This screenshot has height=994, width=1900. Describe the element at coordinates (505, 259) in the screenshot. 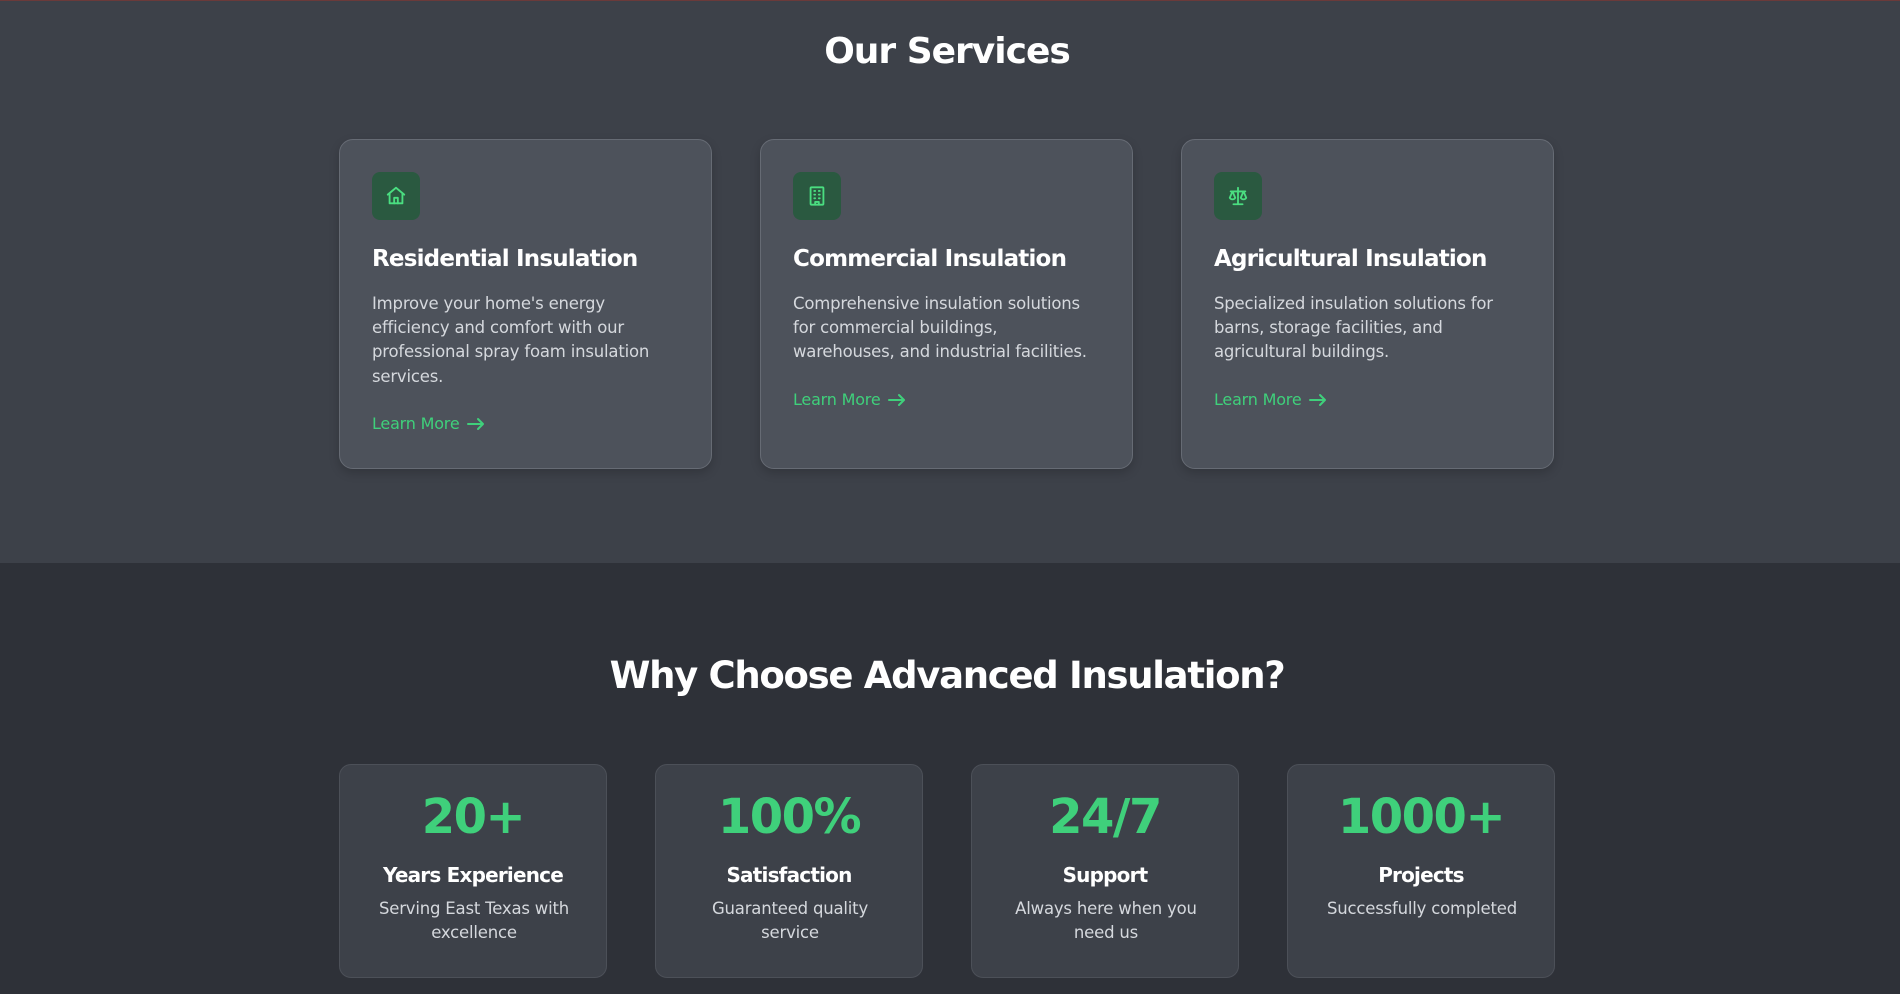

I see `service-title: Residential Insulation` at that location.